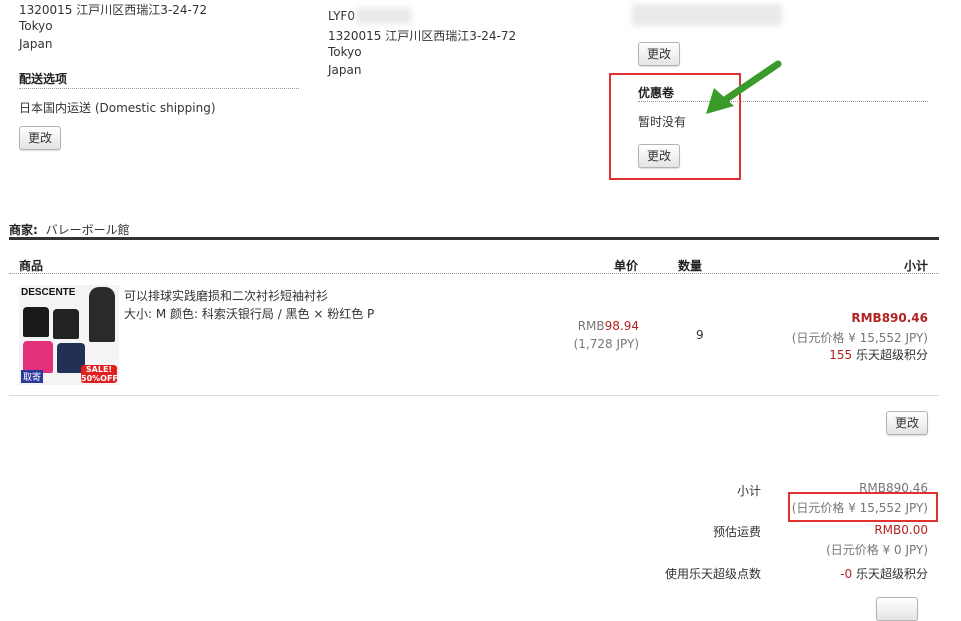 The image size is (961, 621). I want to click on right-redaction, so click(707, 15).